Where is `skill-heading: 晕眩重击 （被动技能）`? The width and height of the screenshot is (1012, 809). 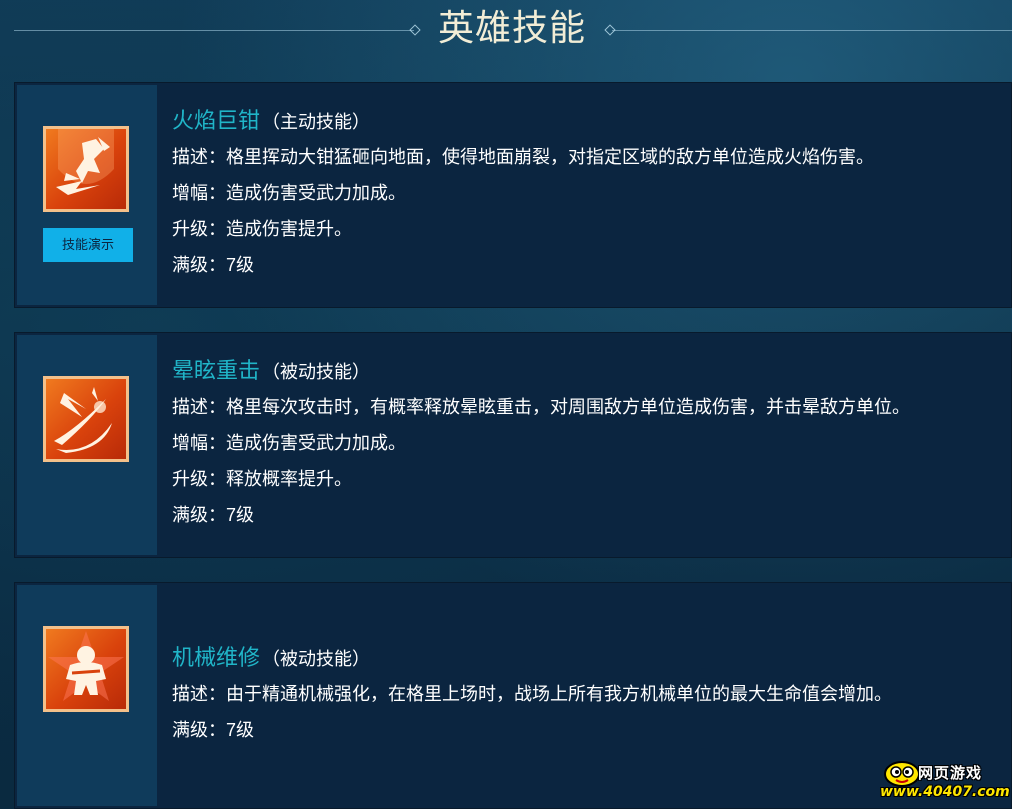
skill-heading: 晕眩重击 （被动技能） is located at coordinates (586, 371).